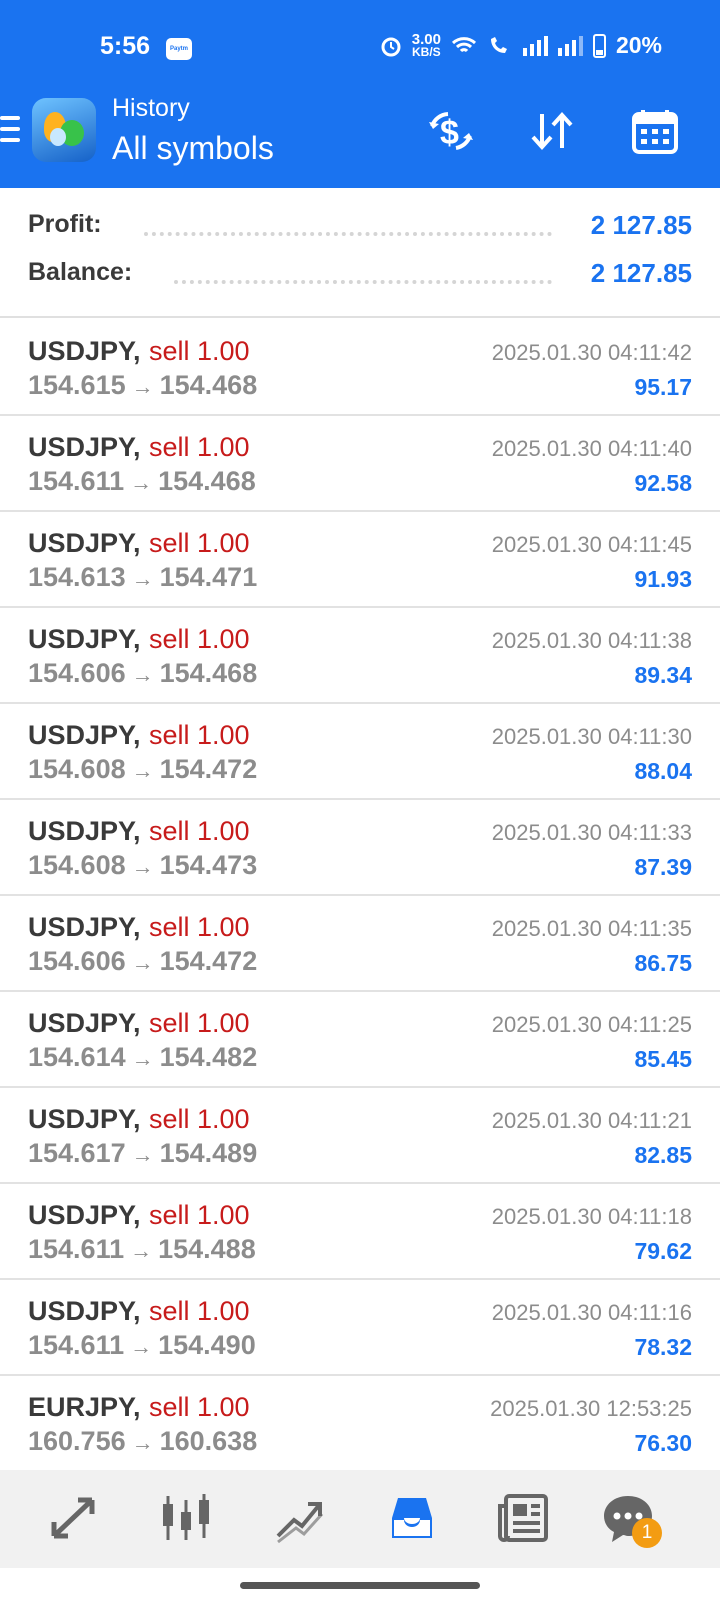  I want to click on trade-time: 2025.01.30 04:11:30, so click(591, 736).